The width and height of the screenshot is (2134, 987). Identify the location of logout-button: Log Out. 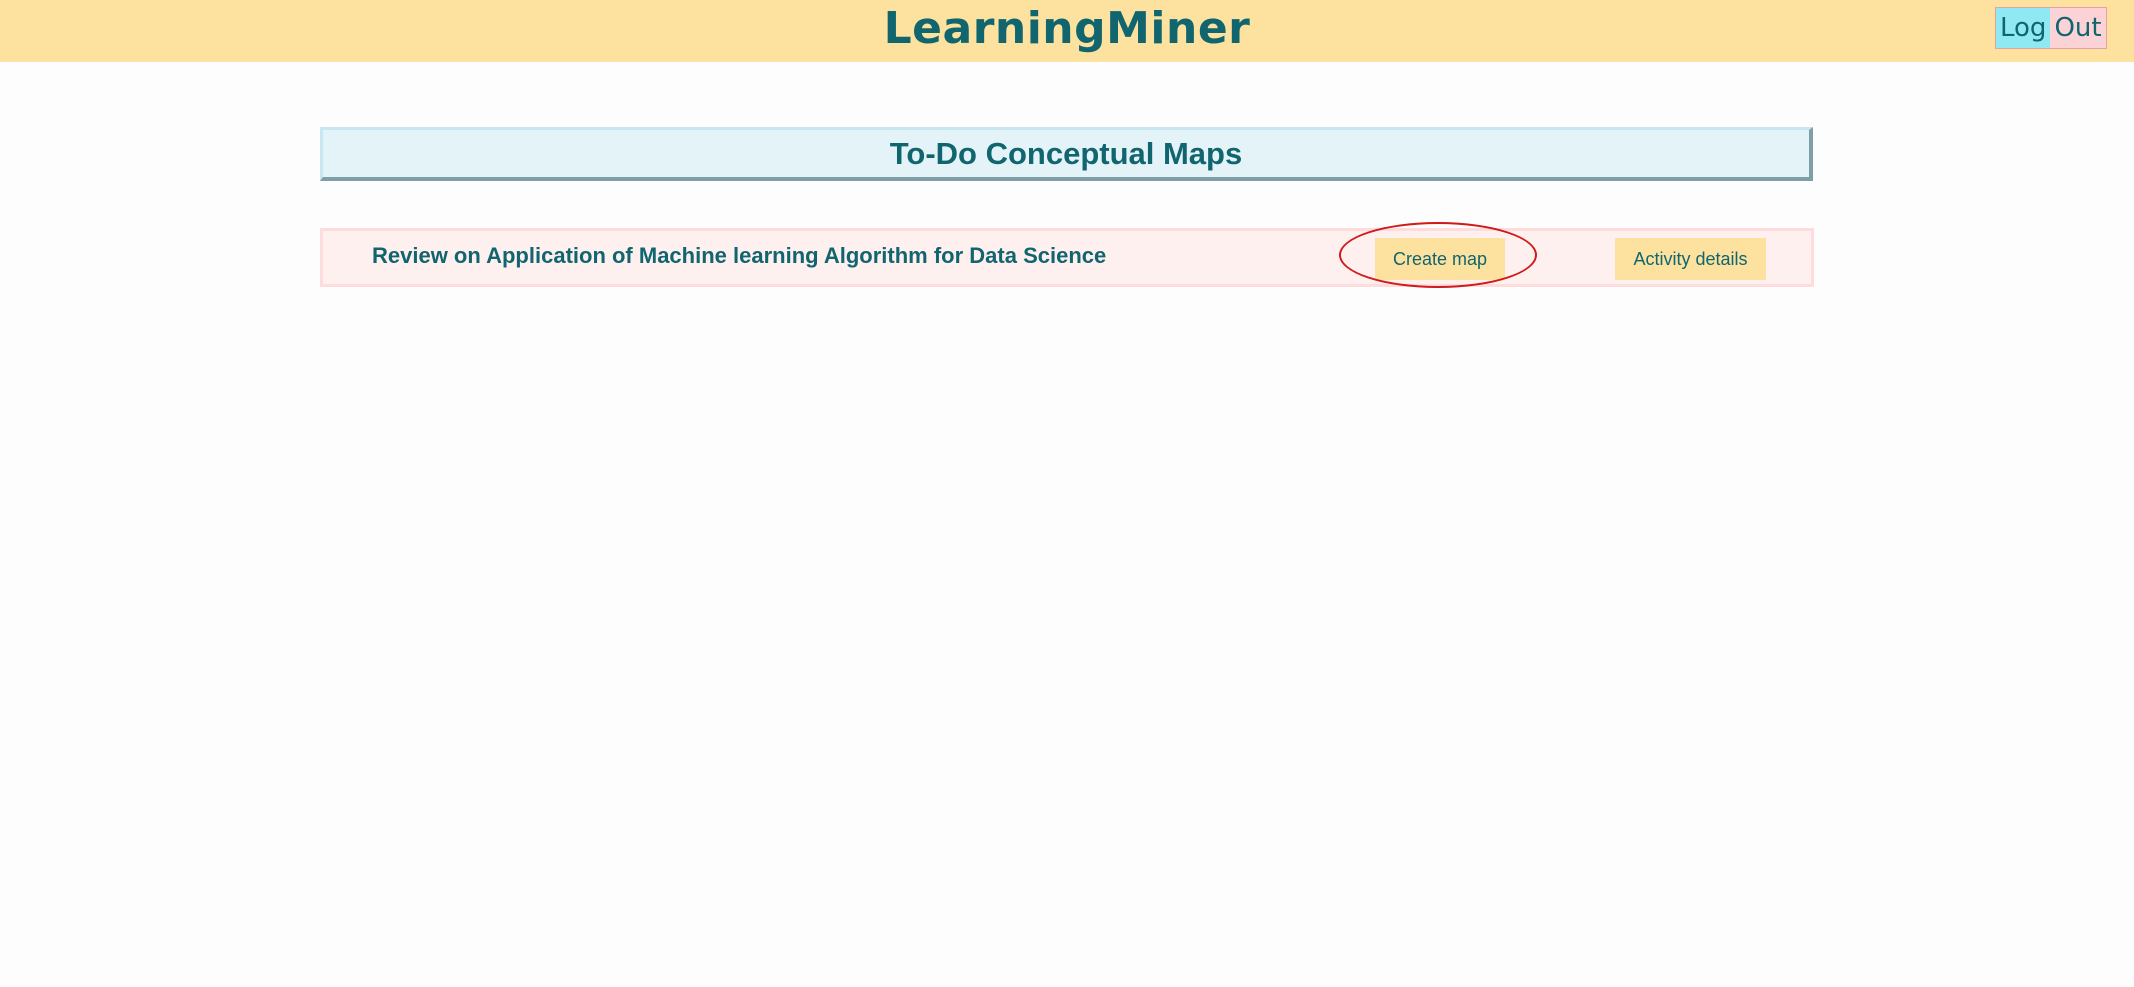
(2051, 28).